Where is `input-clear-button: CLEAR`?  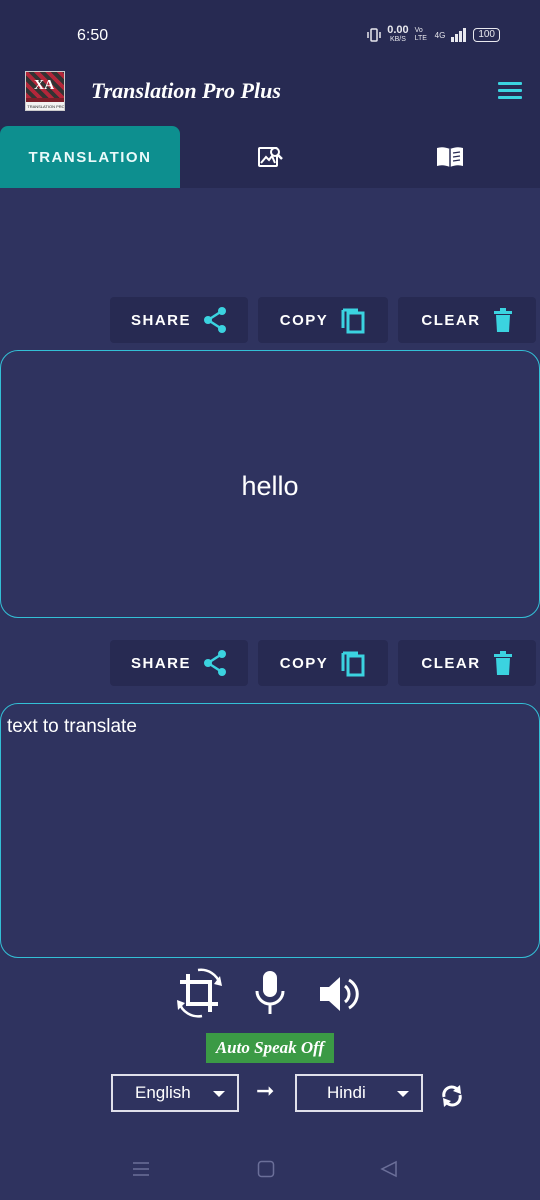
input-clear-button: CLEAR is located at coordinates (467, 663).